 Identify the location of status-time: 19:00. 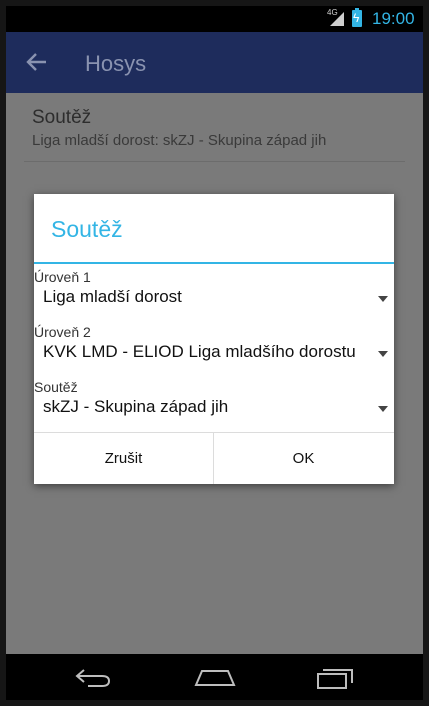
(393, 18).